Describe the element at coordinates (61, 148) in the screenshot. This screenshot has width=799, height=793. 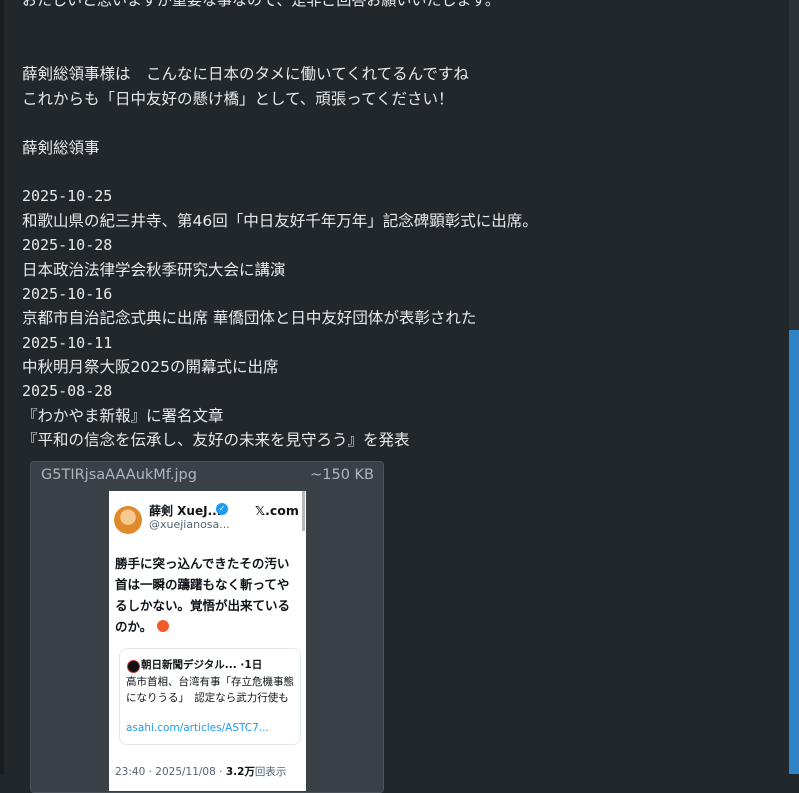
I see `post-line: 薛剣総領事` at that location.